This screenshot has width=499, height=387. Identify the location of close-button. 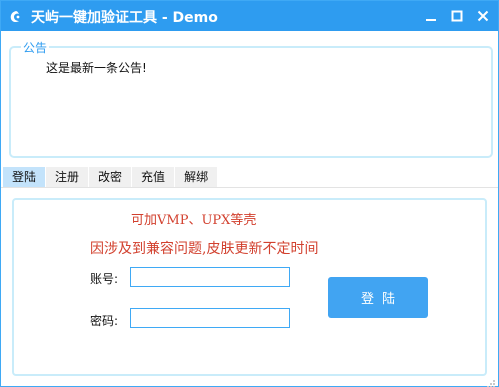
(483, 16).